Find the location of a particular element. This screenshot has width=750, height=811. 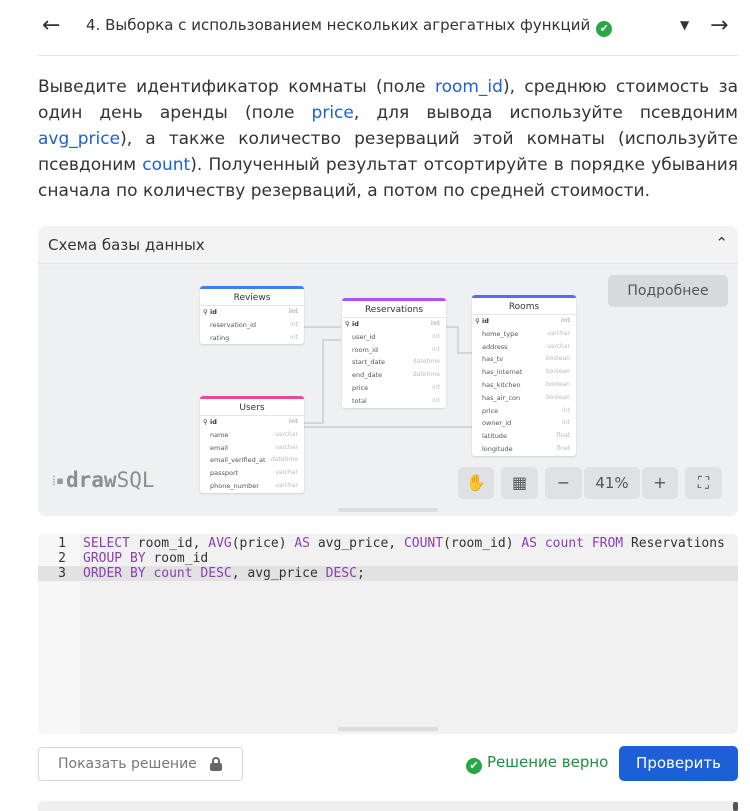

code-line: 2 GROUP BY room_id is located at coordinates (388, 558).